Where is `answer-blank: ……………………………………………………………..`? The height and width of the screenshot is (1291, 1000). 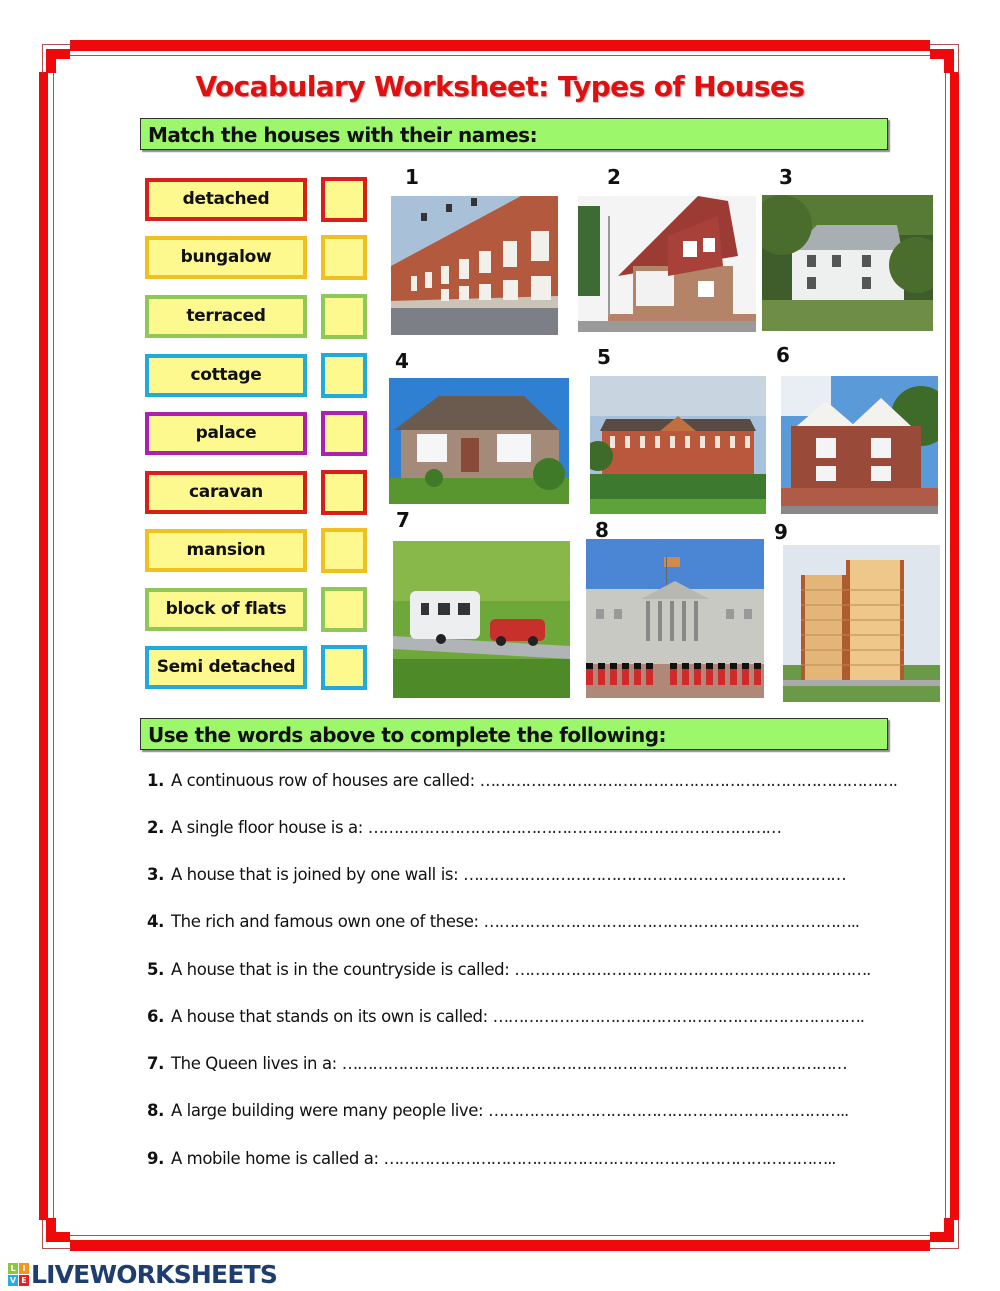
answer-blank: …………………………………………………………….. is located at coordinates (668, 1110).